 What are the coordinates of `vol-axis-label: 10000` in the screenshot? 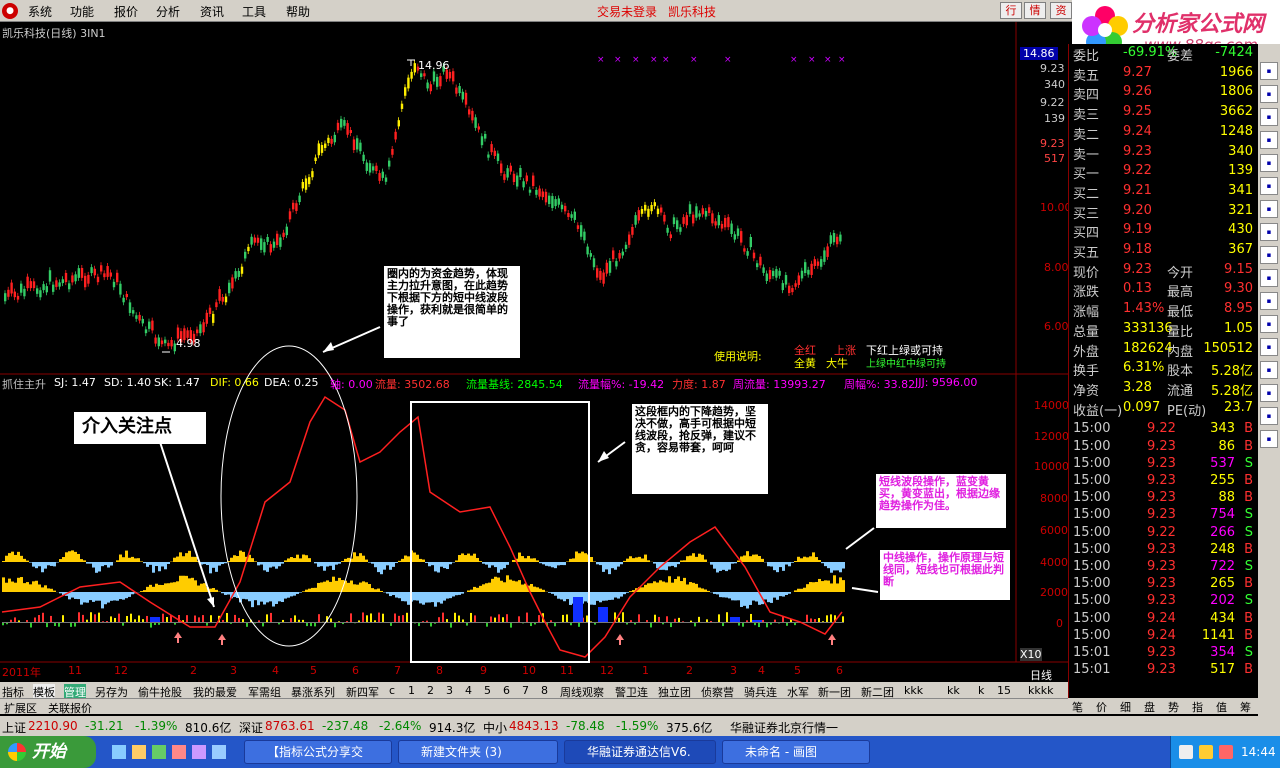 It's located at (1051, 466).